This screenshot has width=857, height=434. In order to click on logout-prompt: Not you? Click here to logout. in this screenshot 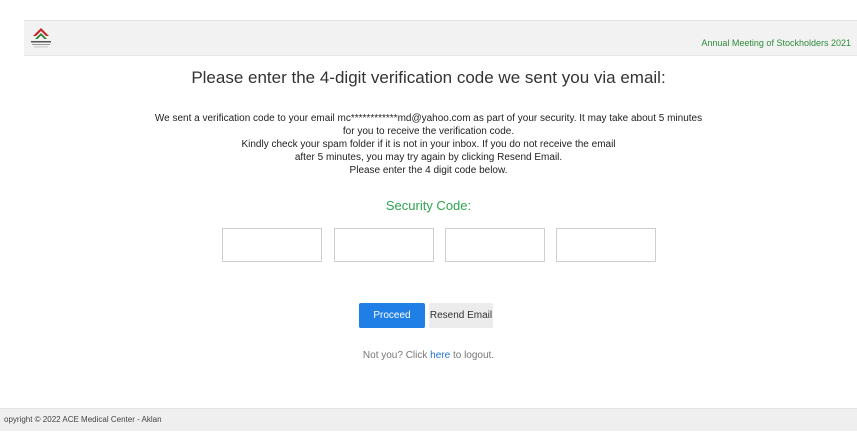, I will do `click(428, 355)`.